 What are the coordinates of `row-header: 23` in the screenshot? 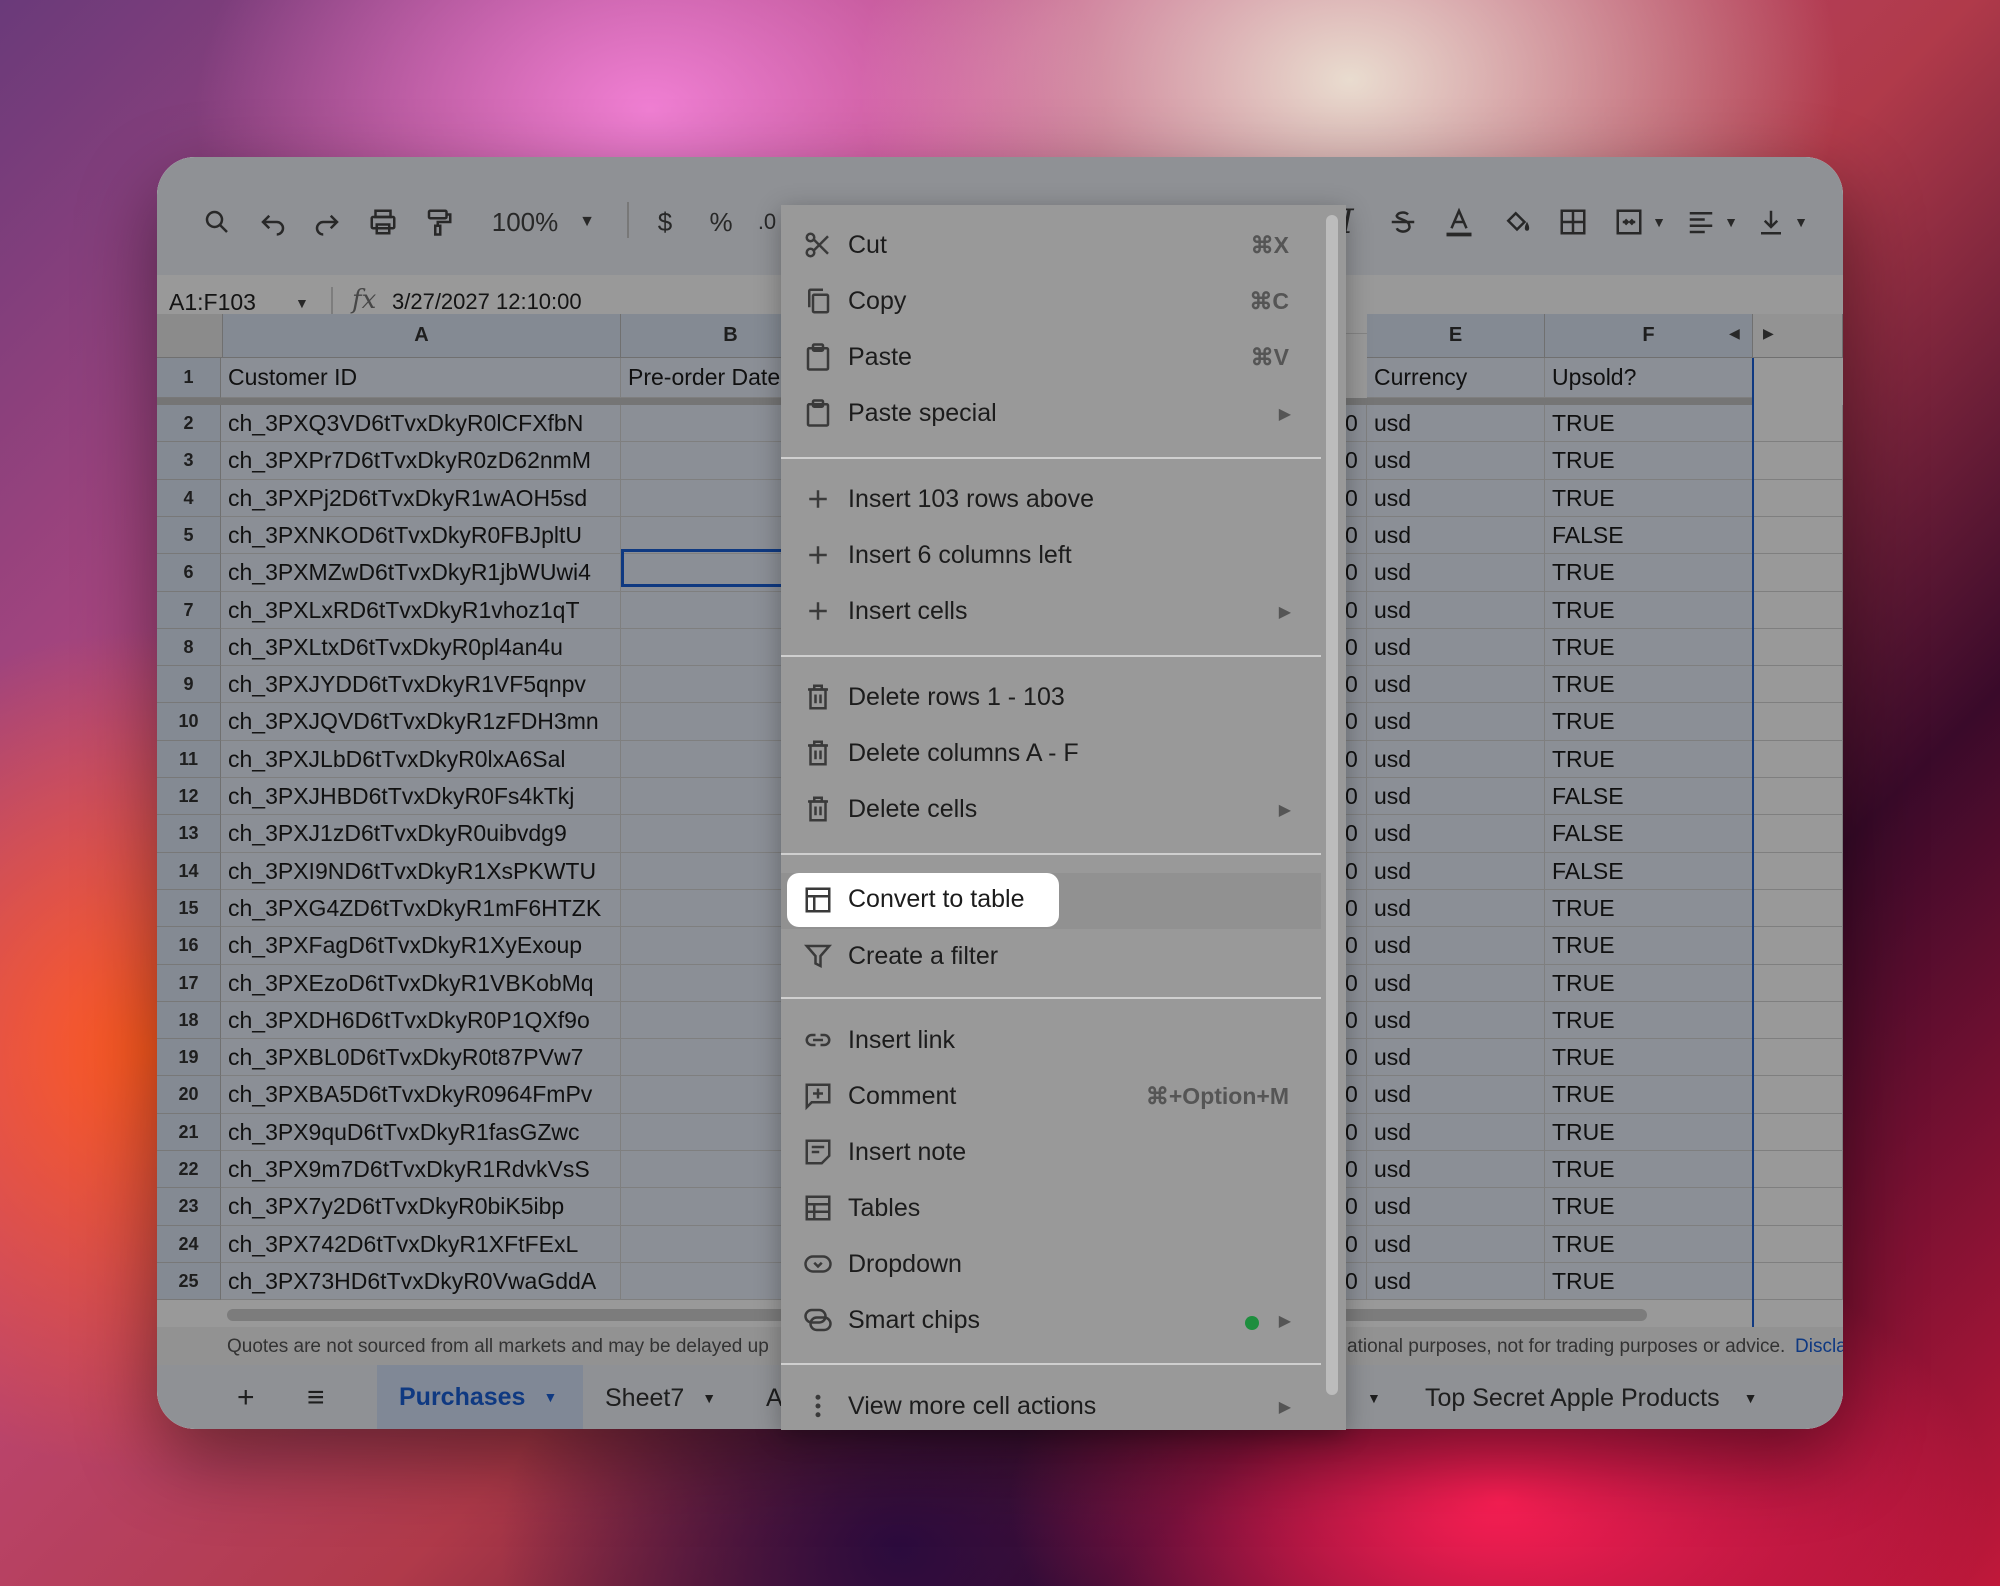 It's located at (189, 1207).